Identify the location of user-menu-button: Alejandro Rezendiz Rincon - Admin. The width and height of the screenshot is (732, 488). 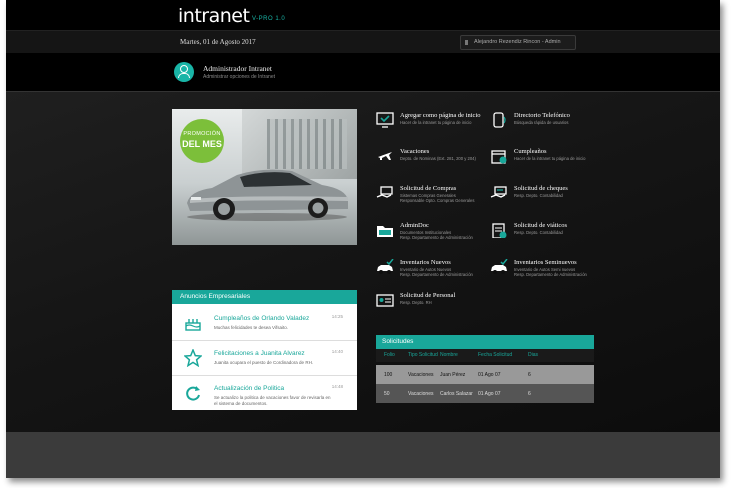
(518, 42).